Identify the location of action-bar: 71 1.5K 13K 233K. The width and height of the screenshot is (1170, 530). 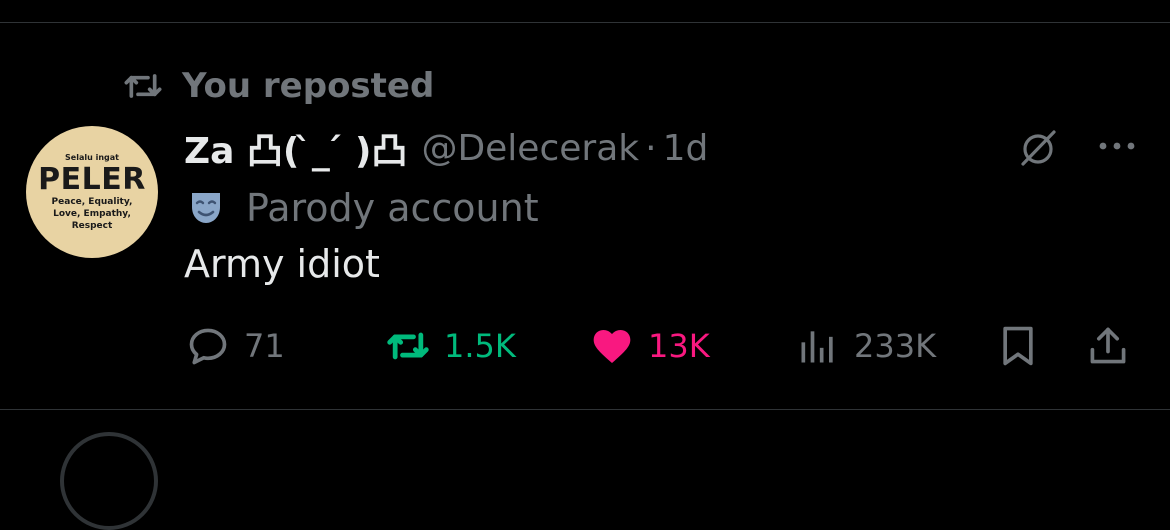
(585, 346).